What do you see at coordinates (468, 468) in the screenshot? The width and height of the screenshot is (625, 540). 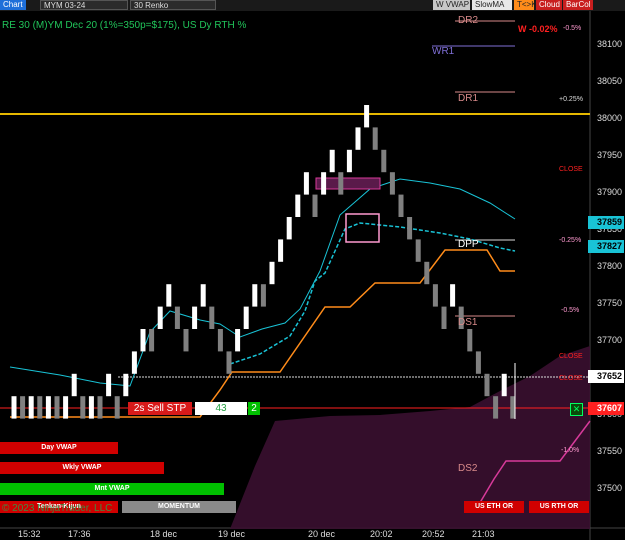 I see `ds2-label: DS2` at bounding box center [468, 468].